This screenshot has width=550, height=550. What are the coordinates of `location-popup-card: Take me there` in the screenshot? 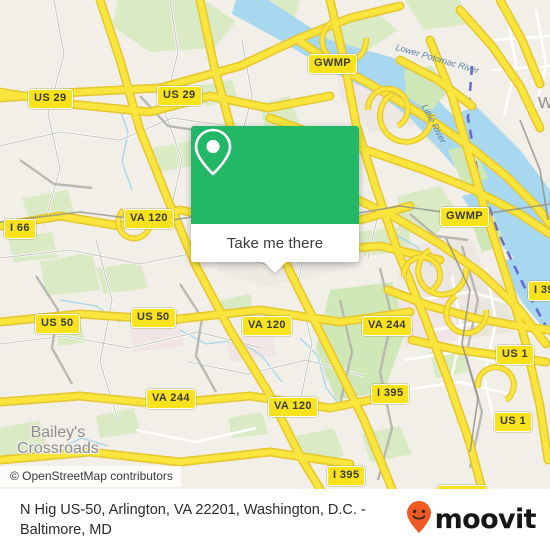 It's located at (275, 199).